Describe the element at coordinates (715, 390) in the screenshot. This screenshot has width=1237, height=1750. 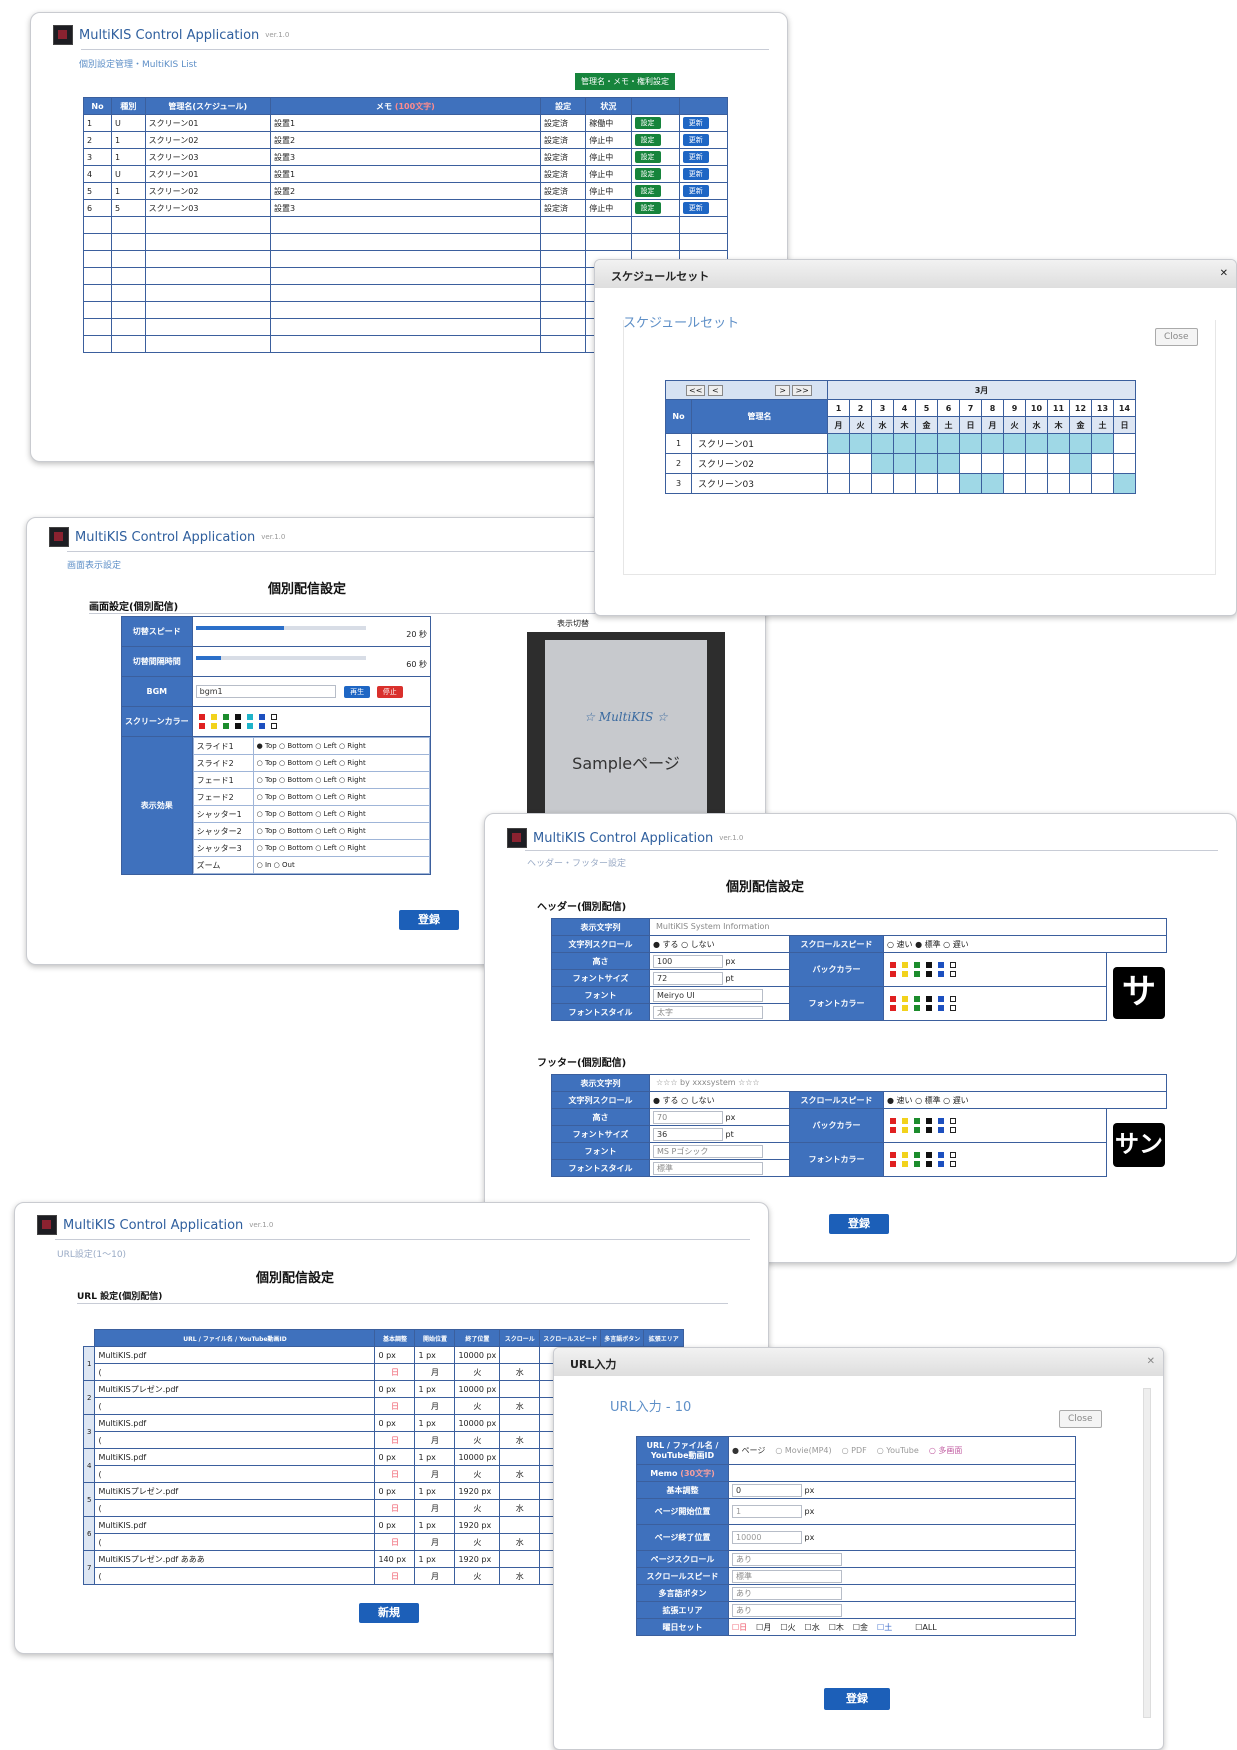
I see `prev-icon: <` at that location.